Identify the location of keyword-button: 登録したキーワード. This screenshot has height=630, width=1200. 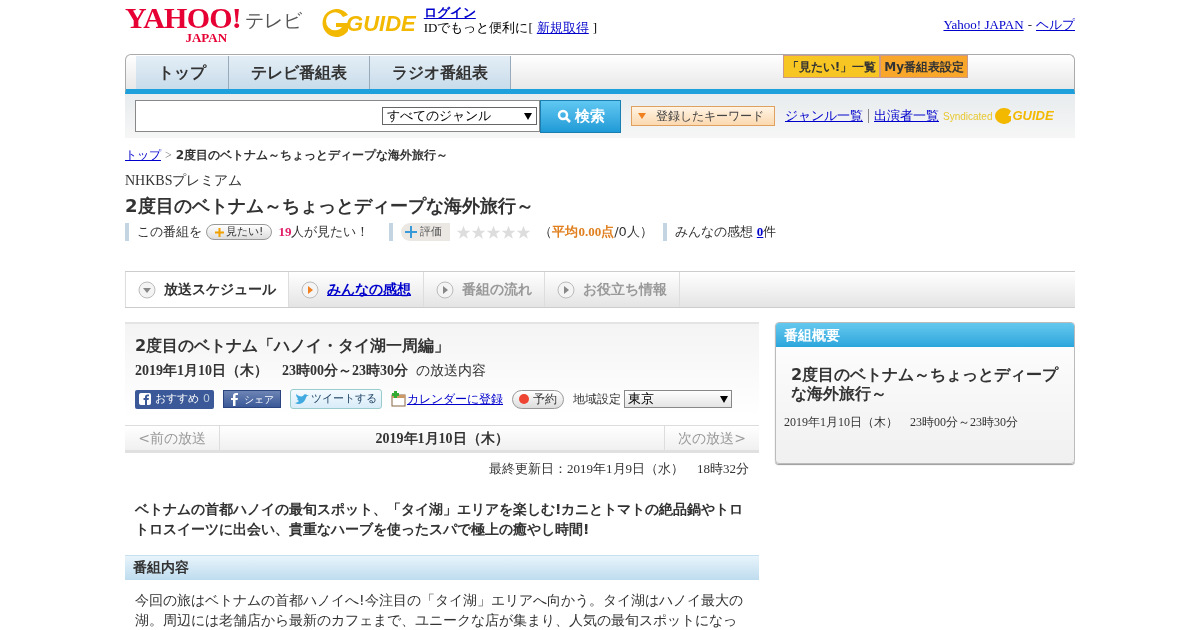
(703, 116).